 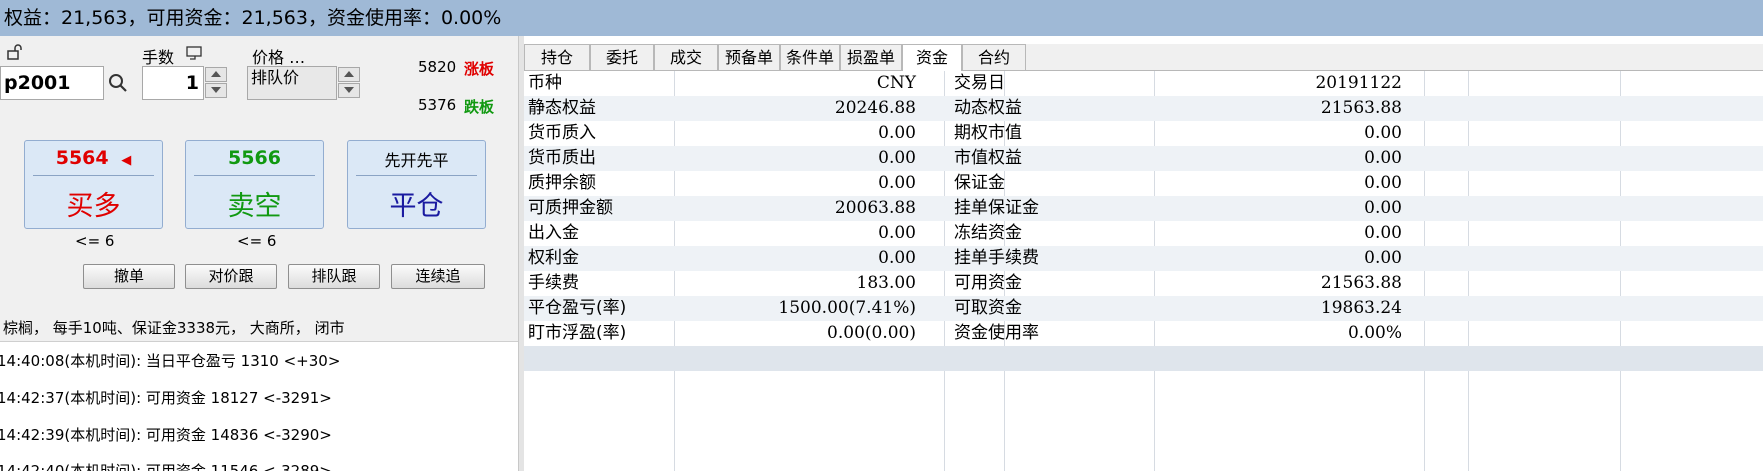 I want to click on field-label: 质押余额, so click(x=562, y=183).